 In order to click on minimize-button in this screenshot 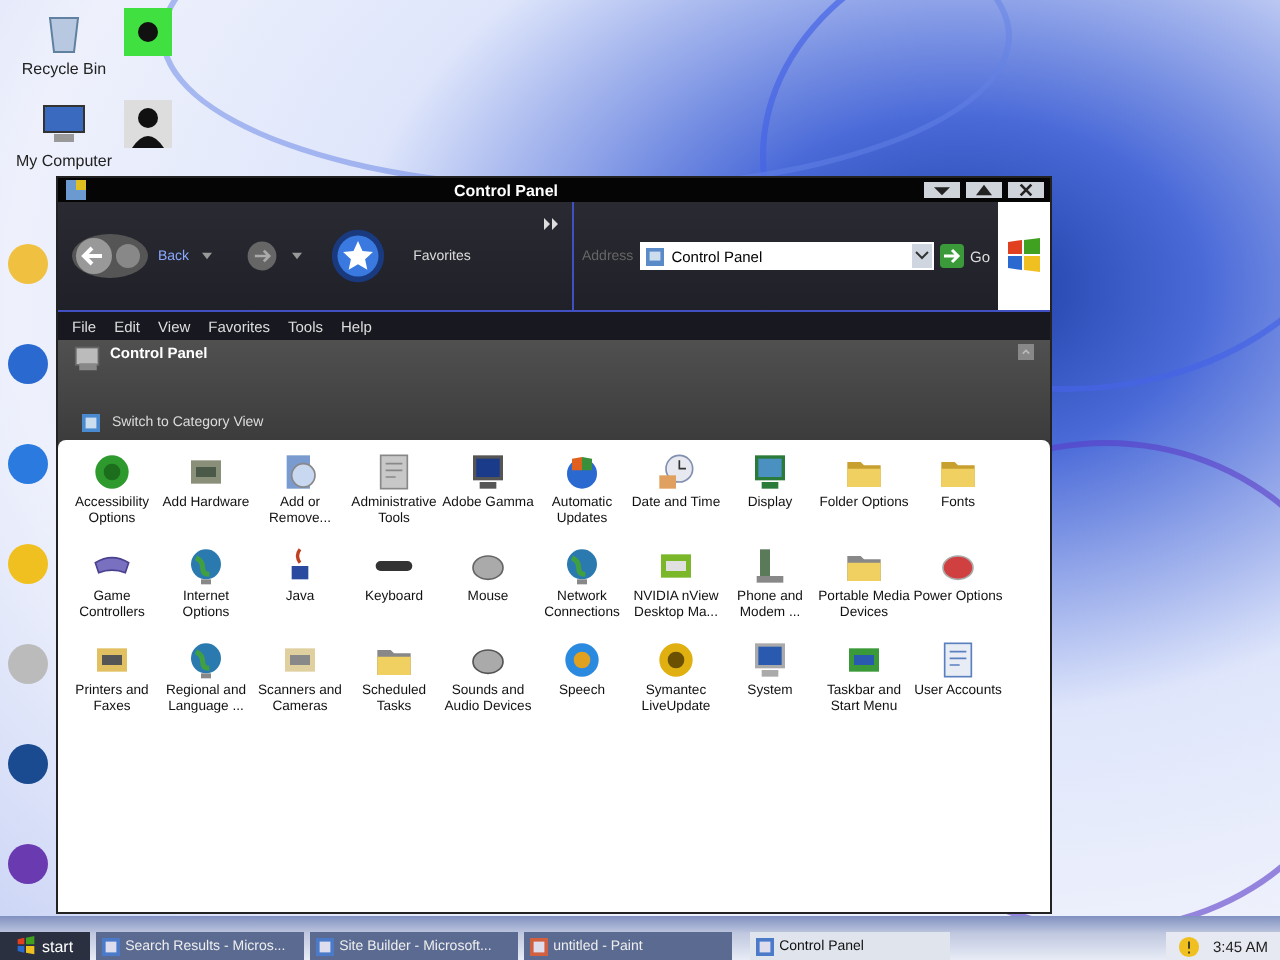, I will do `click(942, 190)`.